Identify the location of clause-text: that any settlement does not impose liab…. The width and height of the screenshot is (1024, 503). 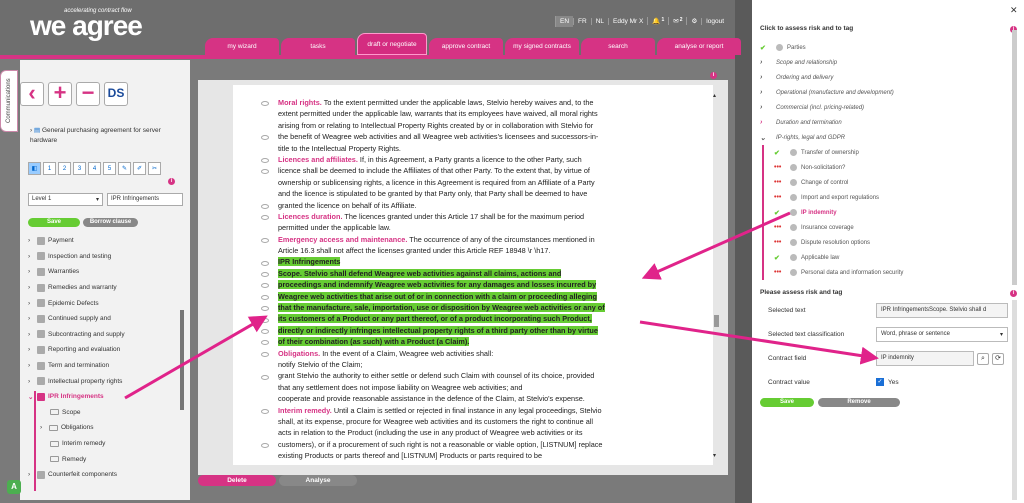
(400, 387).